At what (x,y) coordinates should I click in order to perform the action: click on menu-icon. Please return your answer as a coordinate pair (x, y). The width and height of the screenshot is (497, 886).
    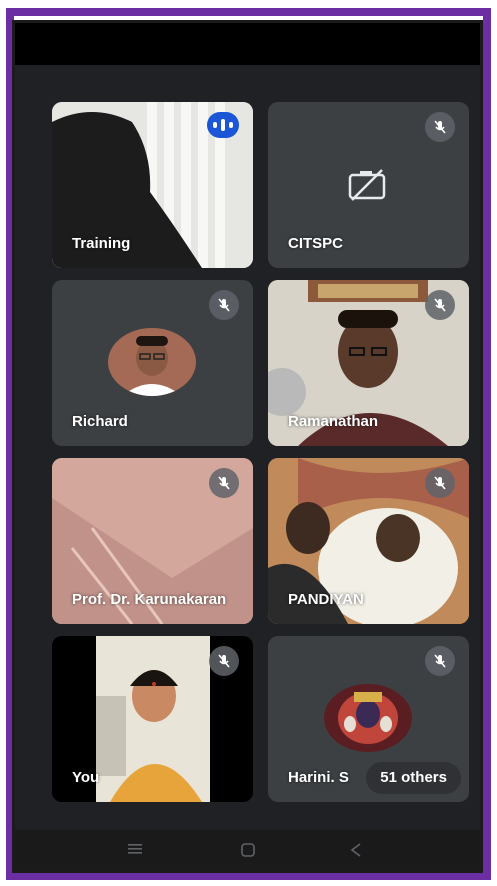
    Looking at the image, I should click on (135, 849).